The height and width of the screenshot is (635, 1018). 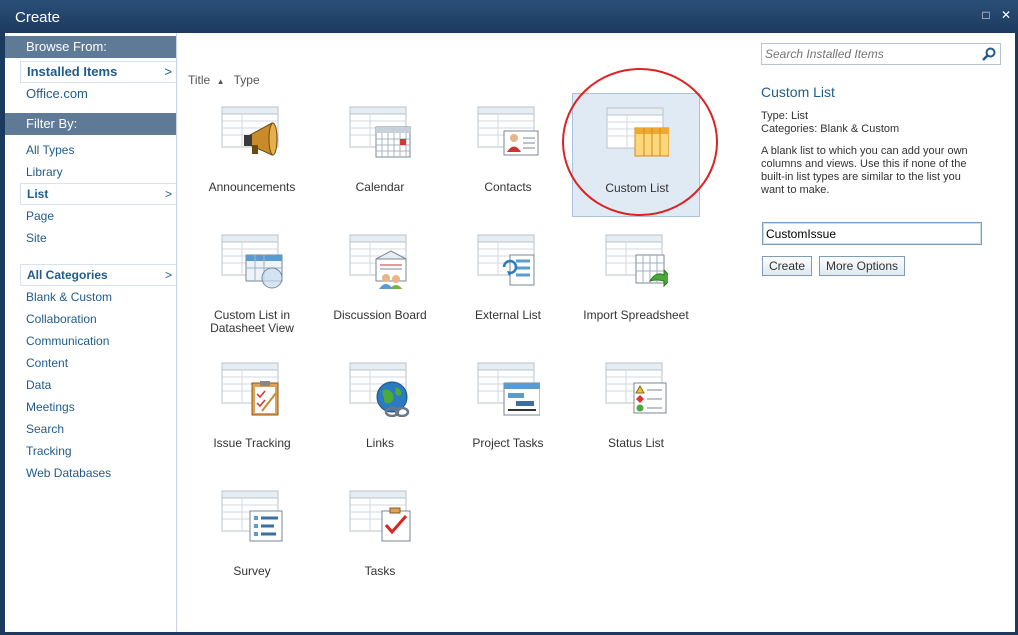 What do you see at coordinates (636, 443) in the screenshot?
I see `tile-label: Status List` at bounding box center [636, 443].